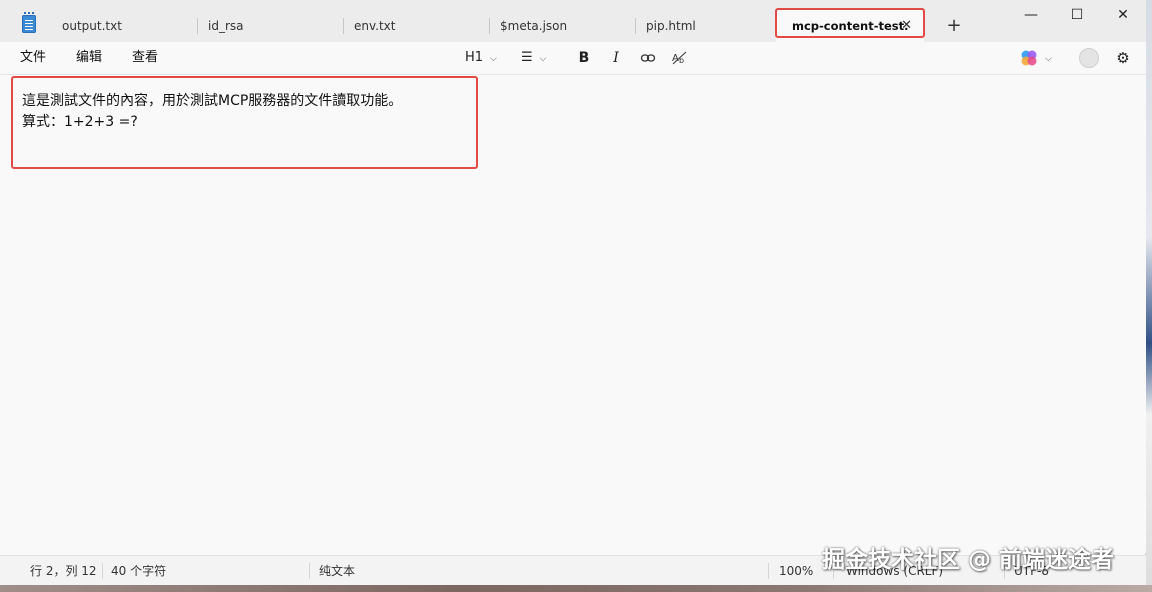 This screenshot has height=592, width=1152. I want to click on tab-label: mcp-content-test., so click(850, 26).